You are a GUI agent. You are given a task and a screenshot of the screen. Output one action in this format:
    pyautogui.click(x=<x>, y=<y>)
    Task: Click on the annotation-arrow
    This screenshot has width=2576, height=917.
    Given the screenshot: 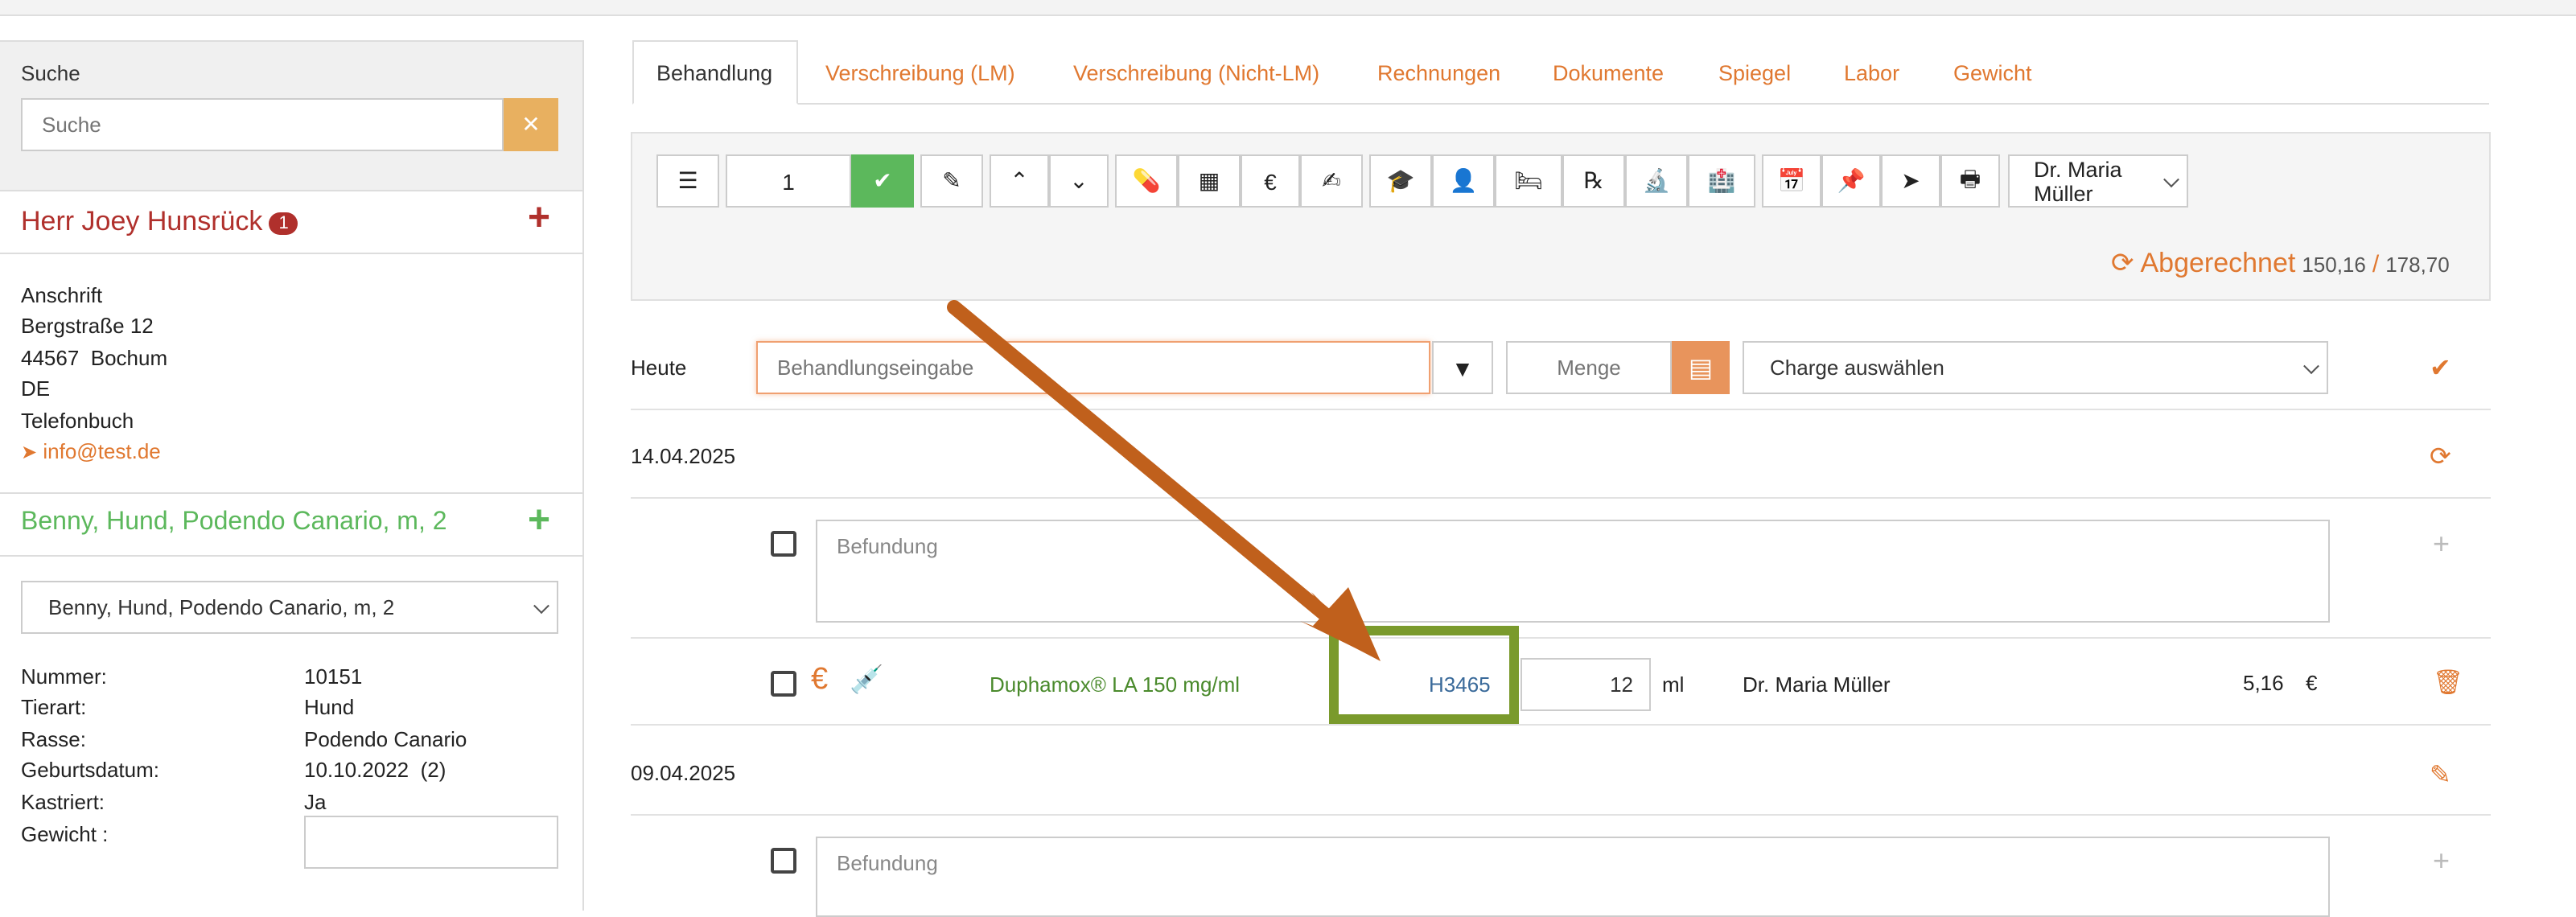 What is the action you would take?
    pyautogui.click(x=1164, y=480)
    